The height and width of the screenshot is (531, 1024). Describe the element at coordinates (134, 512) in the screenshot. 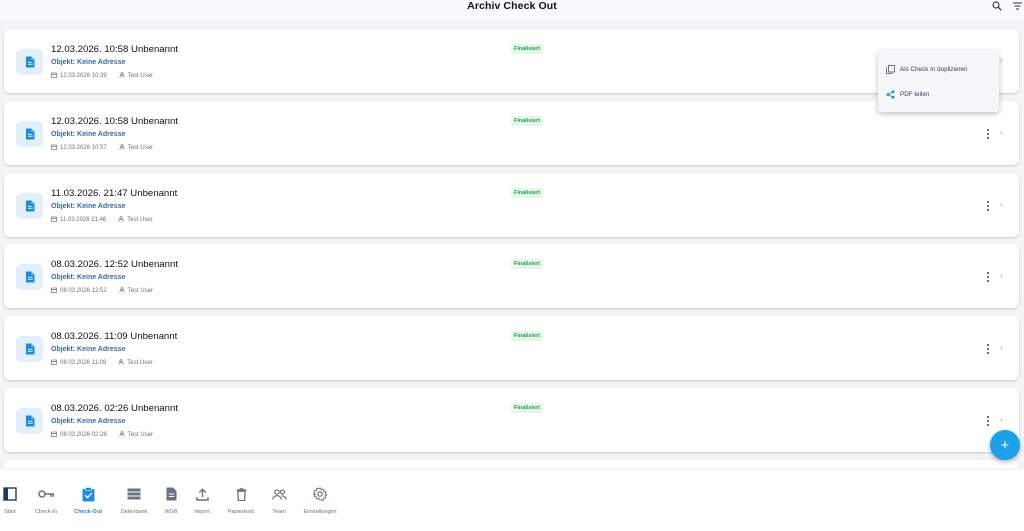

I see `nav-label: Datenbank` at that location.